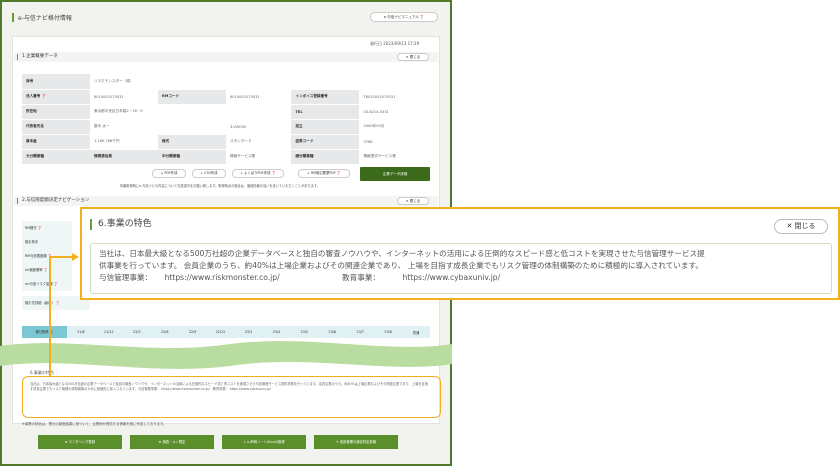 The image size is (840, 468). What do you see at coordinates (324, 173) in the screenshot?
I see `history-pdf-button: ↓ RM取引履歴PDF ❓` at bounding box center [324, 173].